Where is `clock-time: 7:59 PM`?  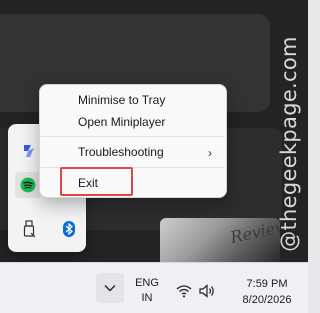 clock-time: 7:59 PM is located at coordinates (267, 284).